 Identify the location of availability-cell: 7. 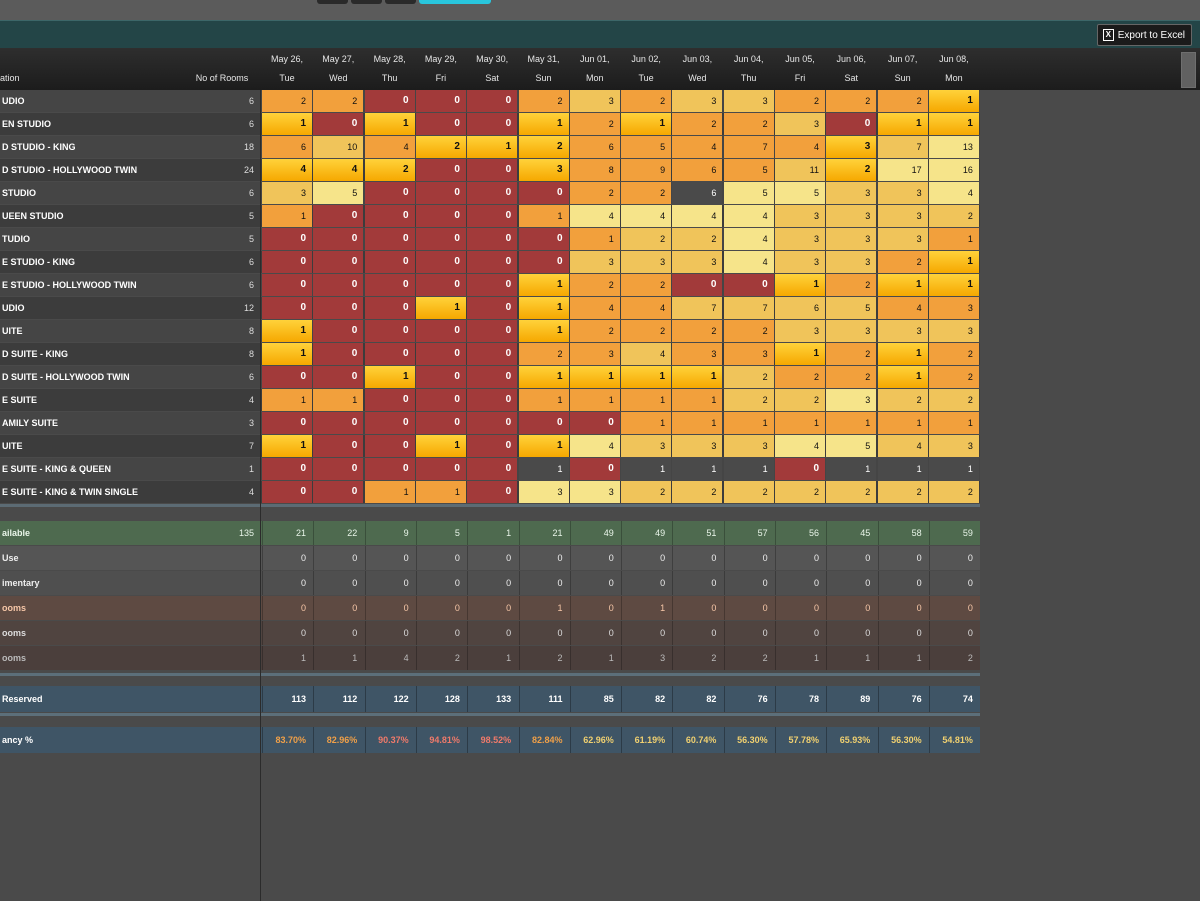
(748, 308).